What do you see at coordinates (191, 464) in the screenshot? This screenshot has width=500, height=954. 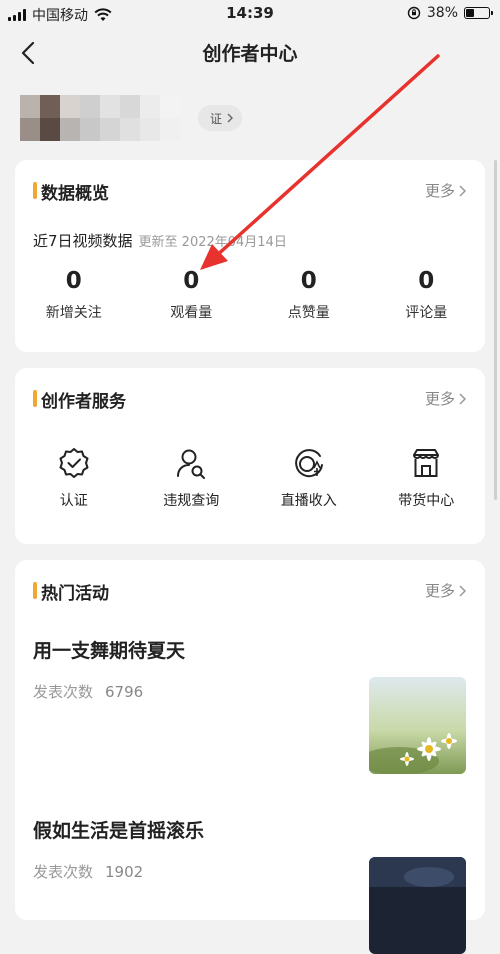 I see `user-search-icon` at bounding box center [191, 464].